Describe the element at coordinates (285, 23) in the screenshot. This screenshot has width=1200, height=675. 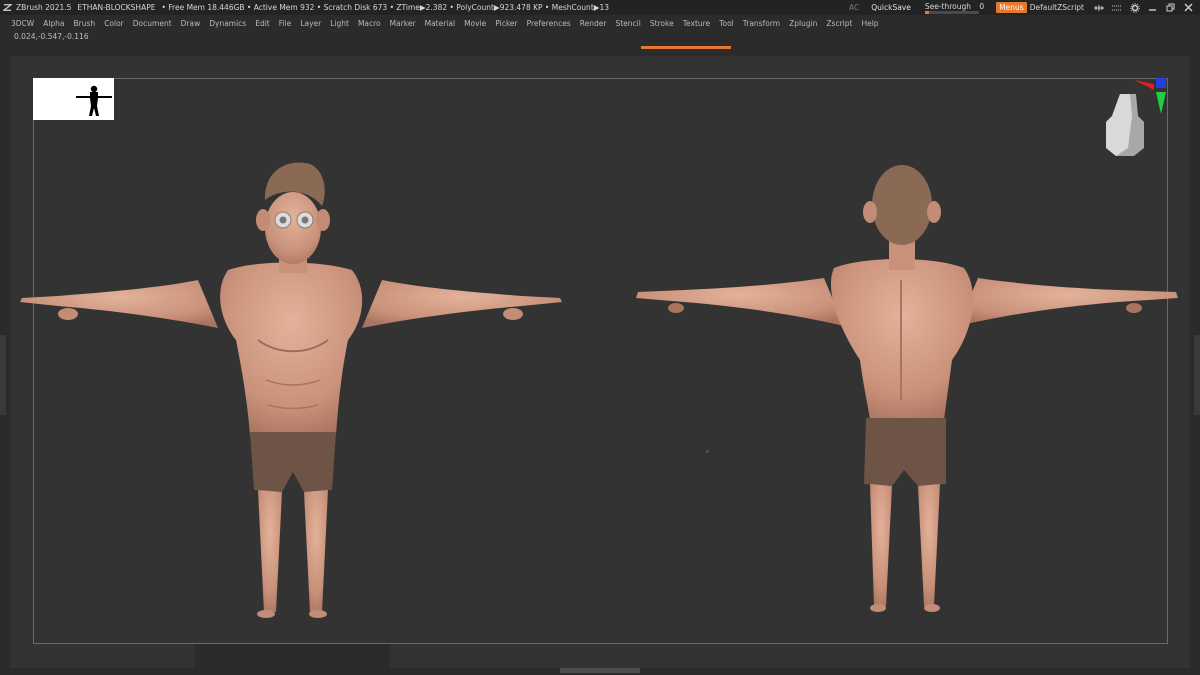
I see `menu-item-file: File` at that location.